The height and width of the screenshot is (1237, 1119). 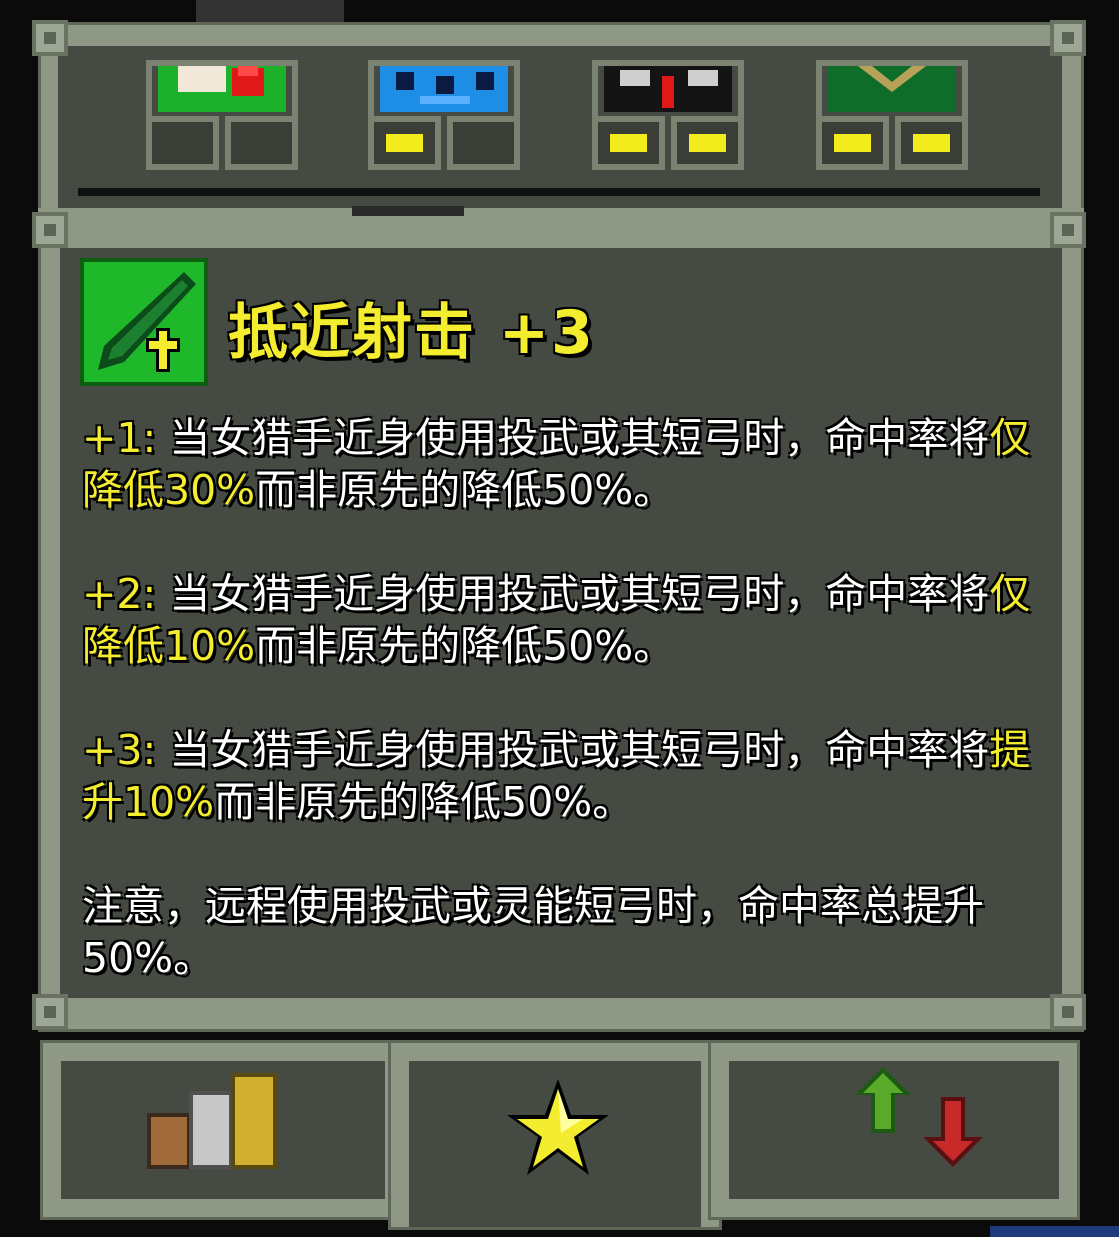 What do you see at coordinates (119, 750) in the screenshot?
I see `tier-prefix: +3:` at bounding box center [119, 750].